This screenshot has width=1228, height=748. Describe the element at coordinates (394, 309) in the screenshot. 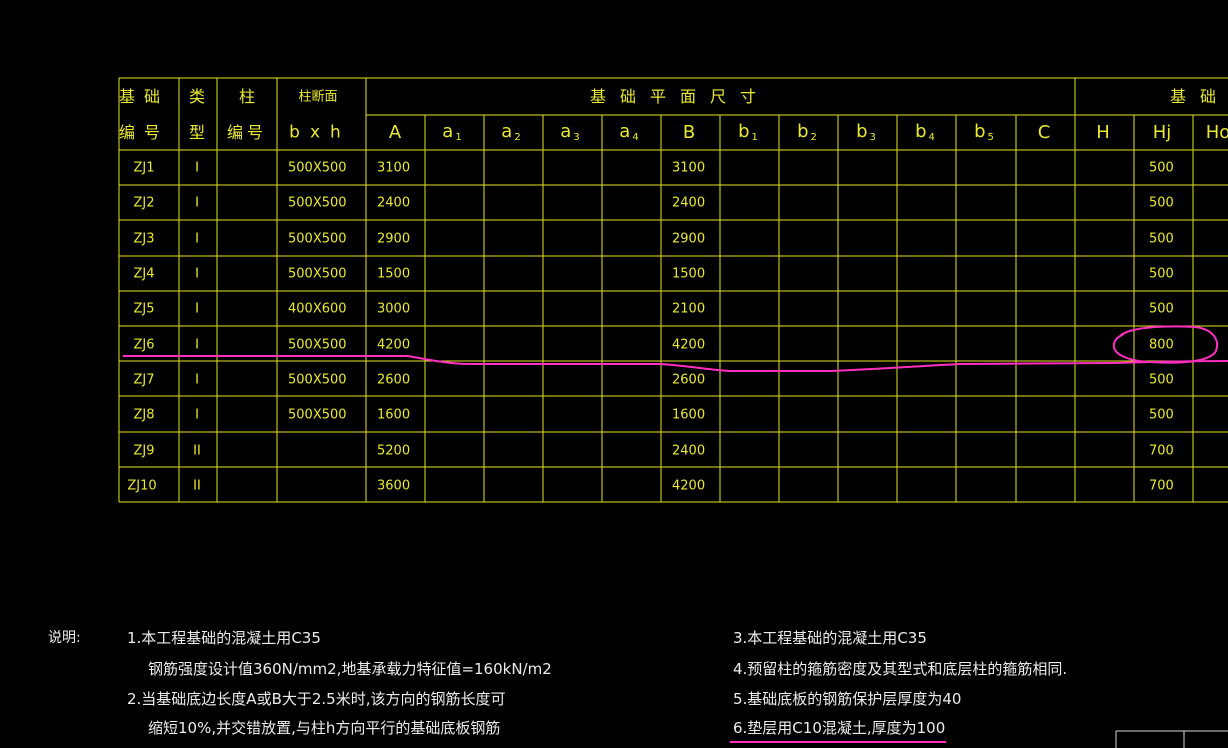

I see `cell-A: 3000` at that location.